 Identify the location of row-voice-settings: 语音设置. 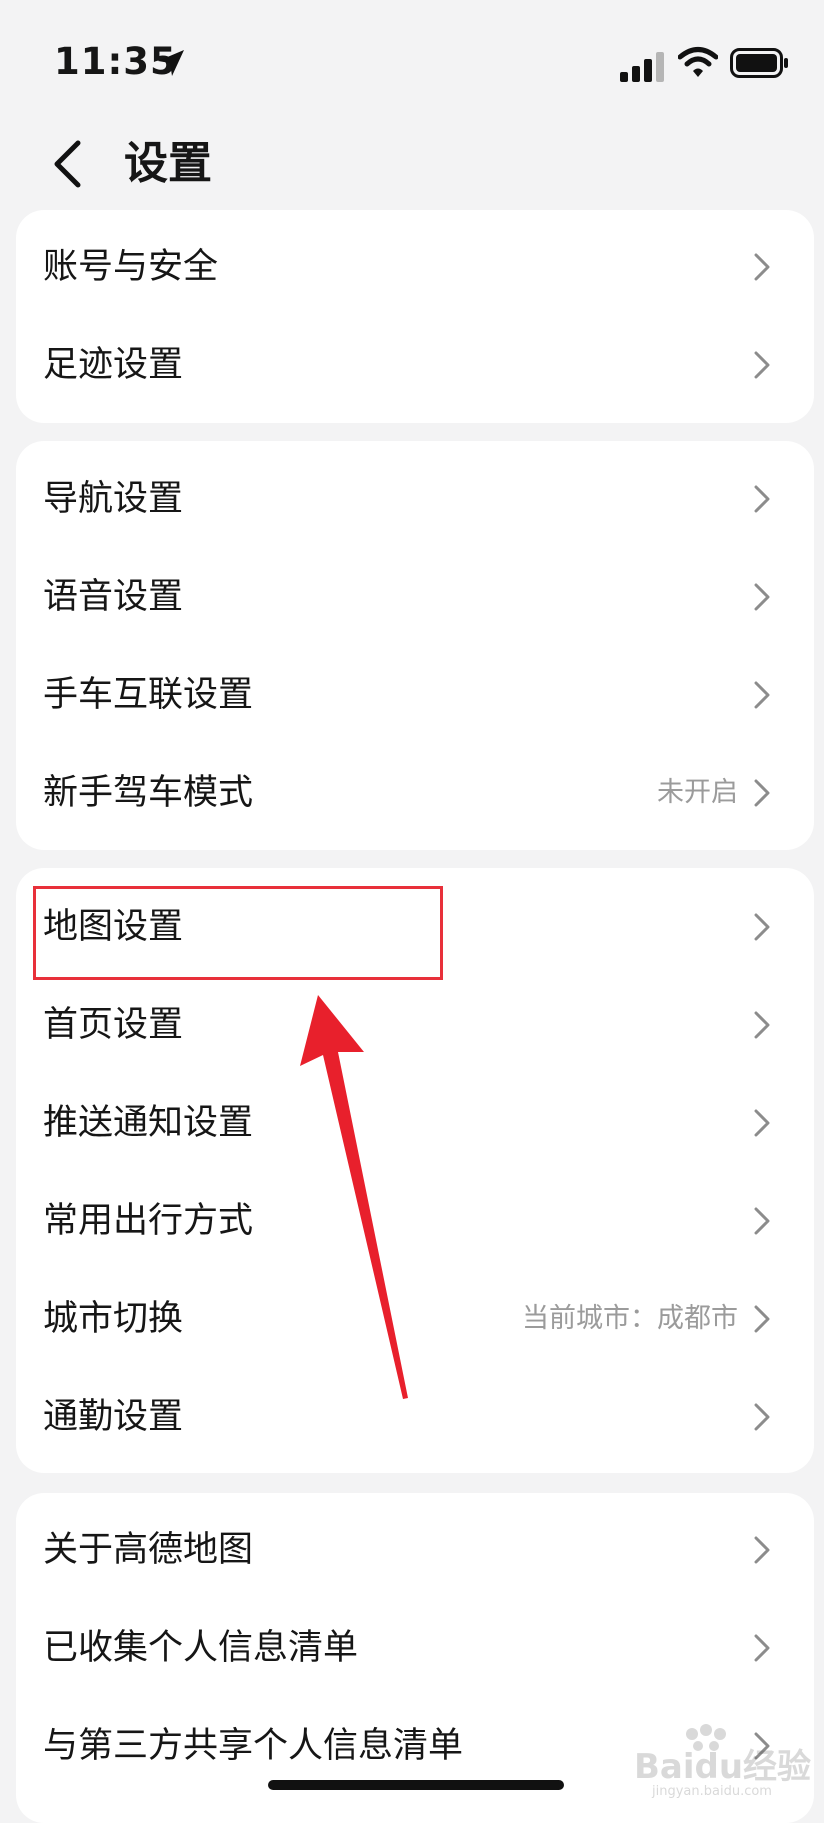
(415, 597).